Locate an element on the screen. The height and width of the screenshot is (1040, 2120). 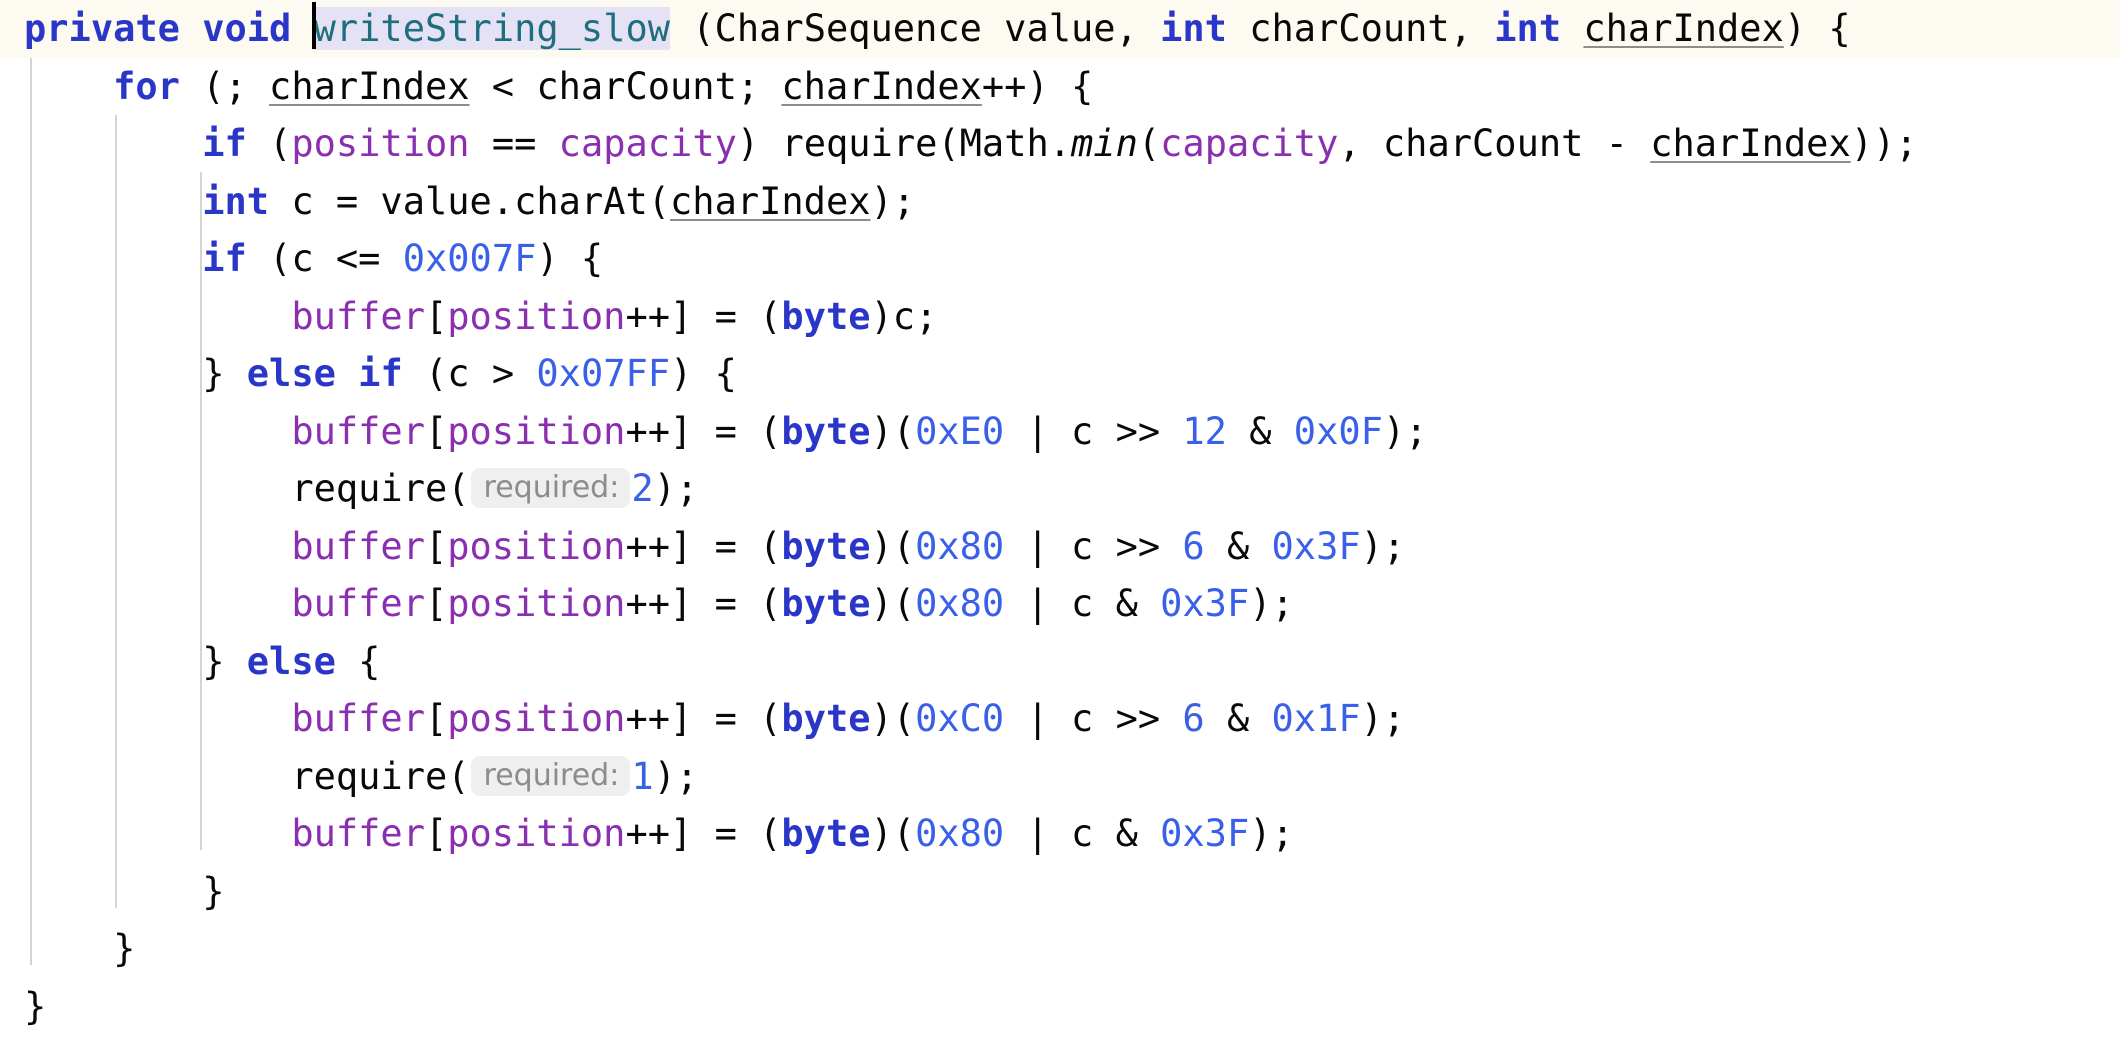
code-token-plain: )); is located at coordinates (1884, 143).